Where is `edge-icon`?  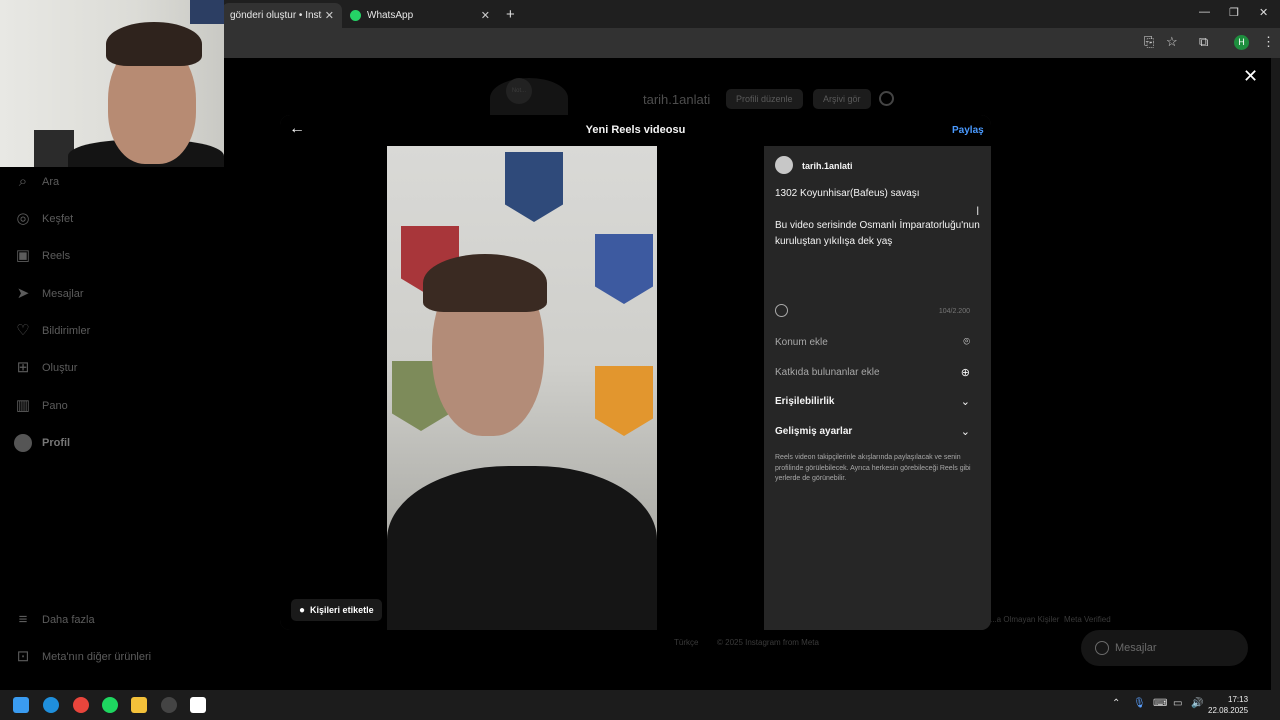 edge-icon is located at coordinates (51, 705).